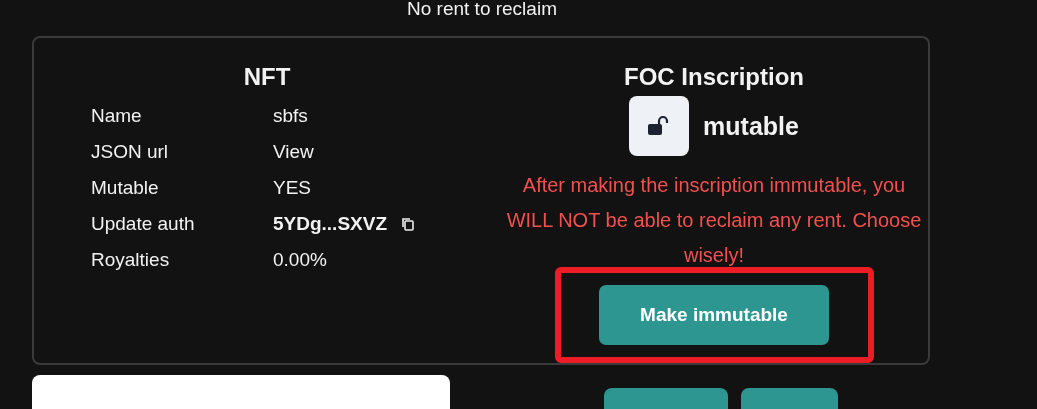 The width and height of the screenshot is (1037, 409). What do you see at coordinates (751, 126) in the screenshot?
I see `mutability-status: mutable` at bounding box center [751, 126].